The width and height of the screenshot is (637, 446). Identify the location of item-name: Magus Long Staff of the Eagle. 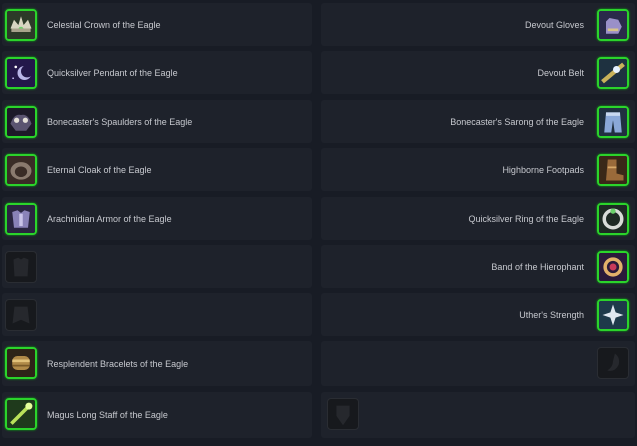
(107, 415).